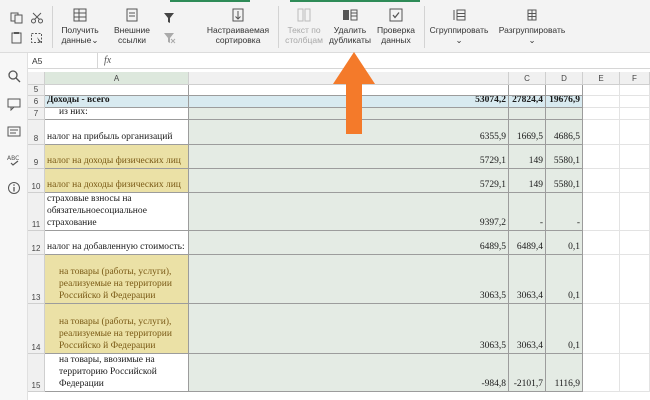 The image size is (650, 400). I want to click on paste-icon, so click(17, 38).